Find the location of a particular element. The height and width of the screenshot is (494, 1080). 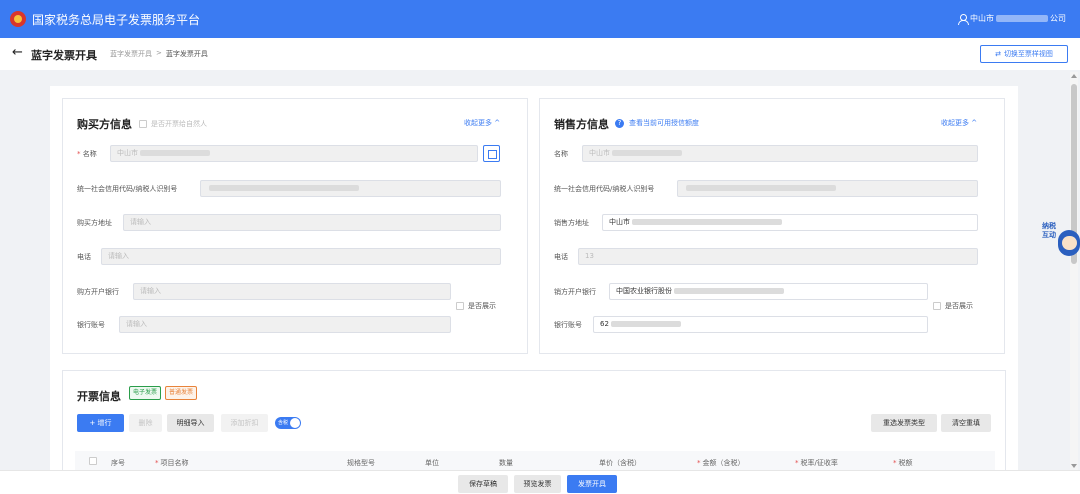

quota-link: 查看当前可用授信额度 is located at coordinates (664, 123).